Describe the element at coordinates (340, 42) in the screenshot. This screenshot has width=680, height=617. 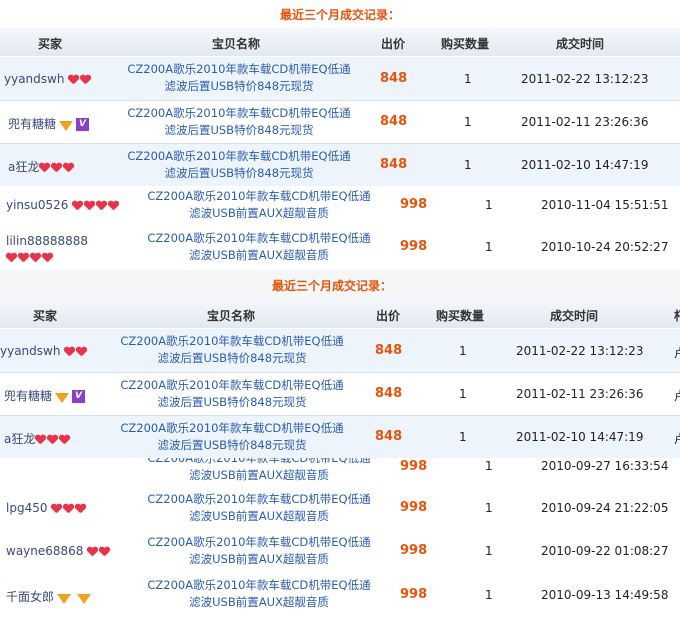
I see `table-header: 买家 宝贝名称 出价 购买数量 成交时间` at that location.